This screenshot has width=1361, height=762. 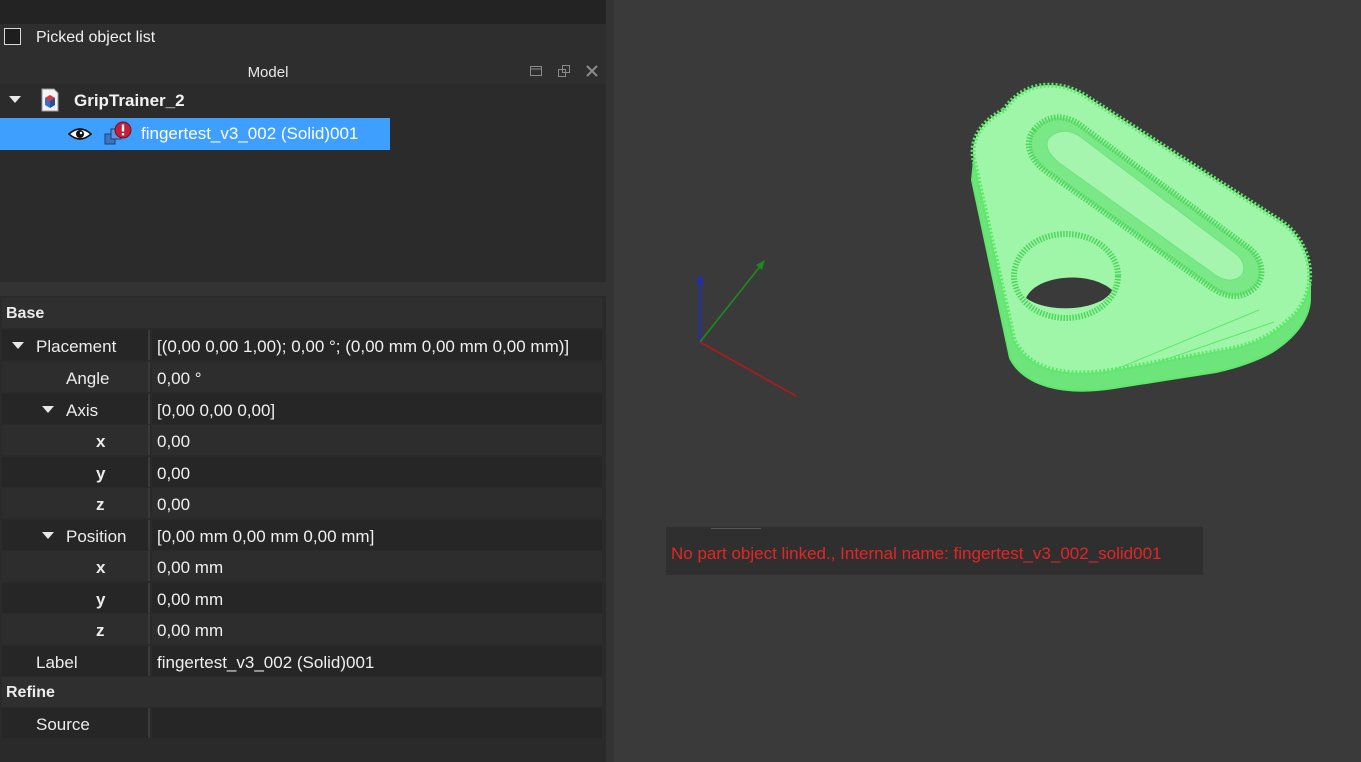 What do you see at coordinates (736, 527) in the screenshot?
I see `message-tab` at bounding box center [736, 527].